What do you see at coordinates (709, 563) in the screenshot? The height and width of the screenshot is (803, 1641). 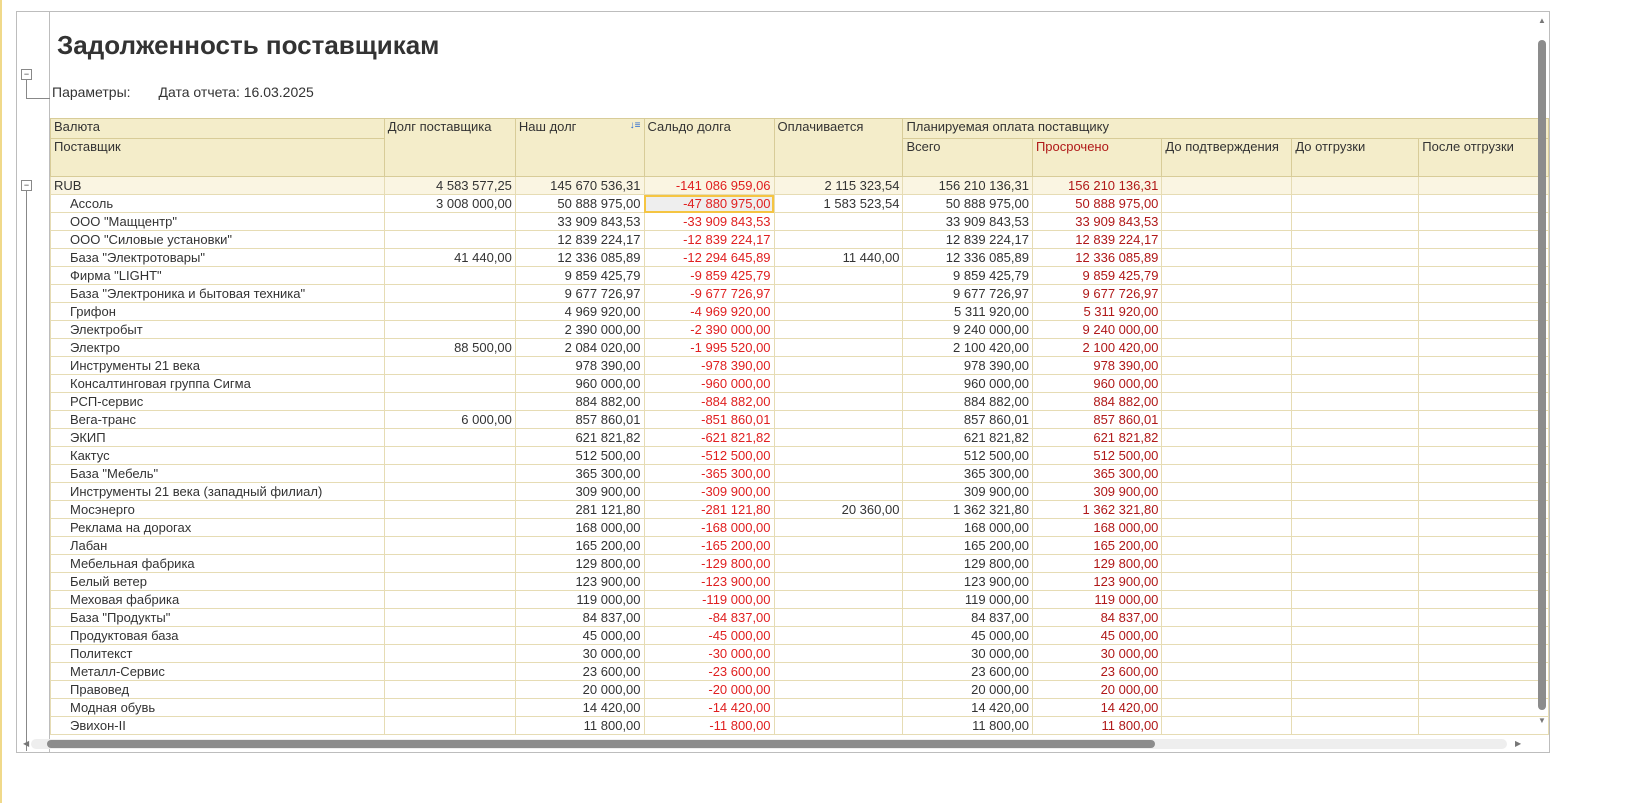 I see `cell-balance: -129 800,00` at bounding box center [709, 563].